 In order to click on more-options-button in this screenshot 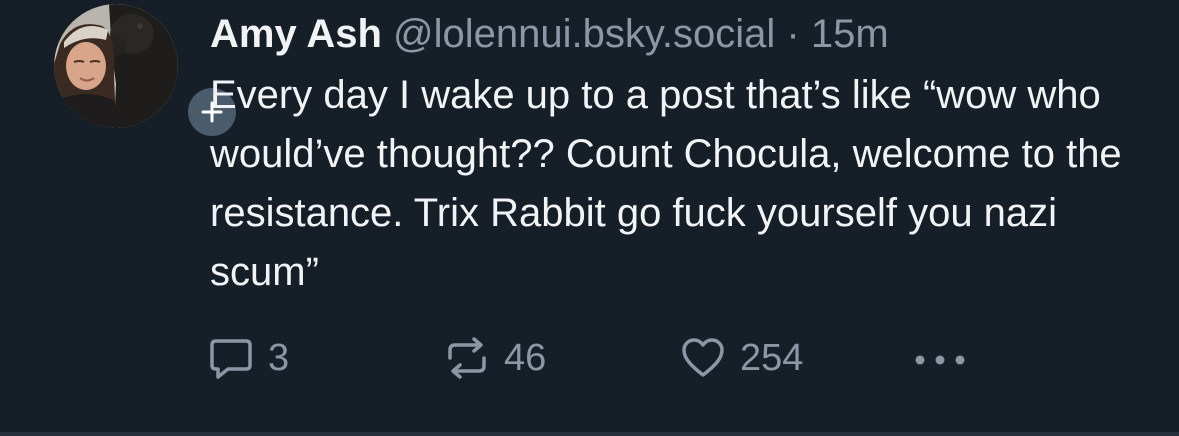, I will do `click(940, 358)`.